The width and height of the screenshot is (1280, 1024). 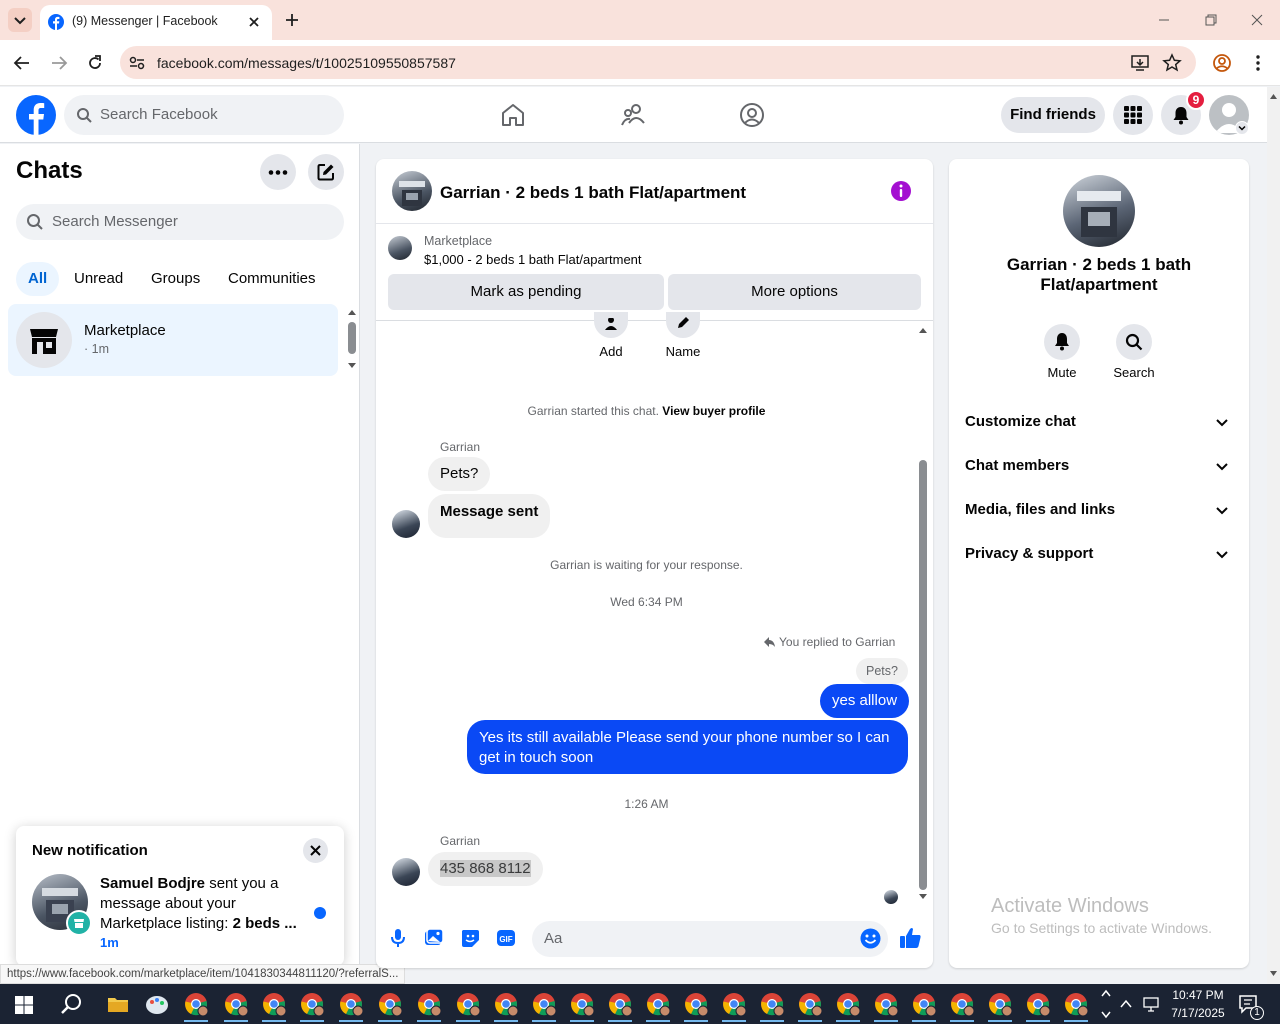 I want to click on quoted-message: Pets?, so click(x=882, y=671).